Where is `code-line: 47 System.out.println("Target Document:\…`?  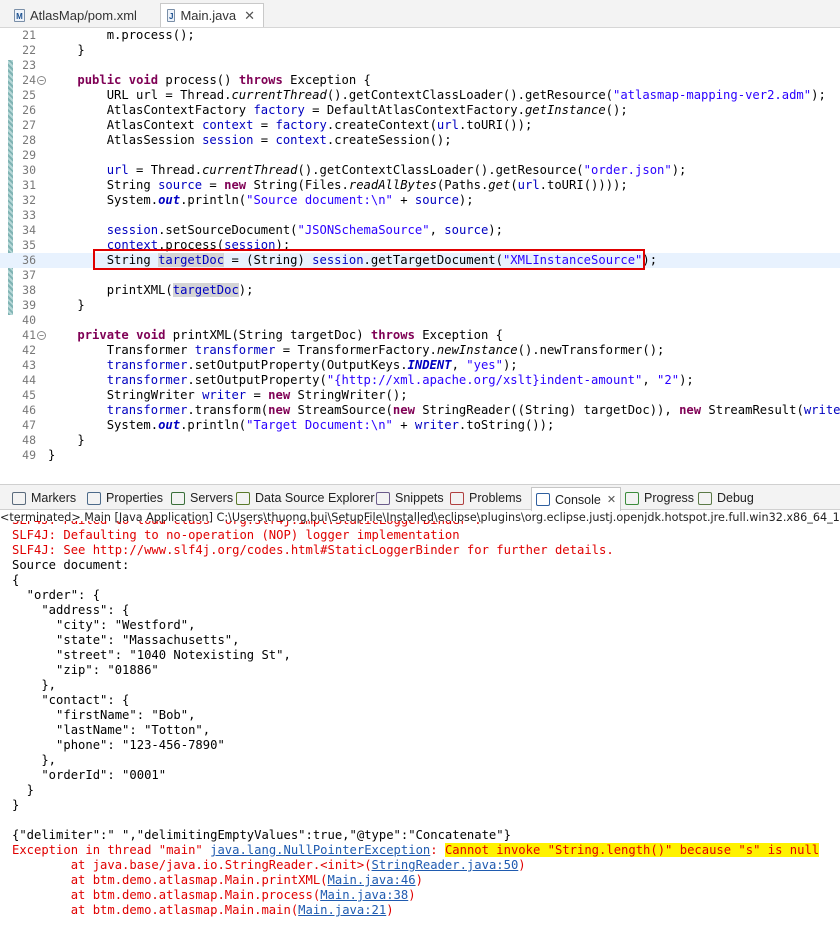 code-line: 47 System.out.println("Target Document:\… is located at coordinates (420, 425).